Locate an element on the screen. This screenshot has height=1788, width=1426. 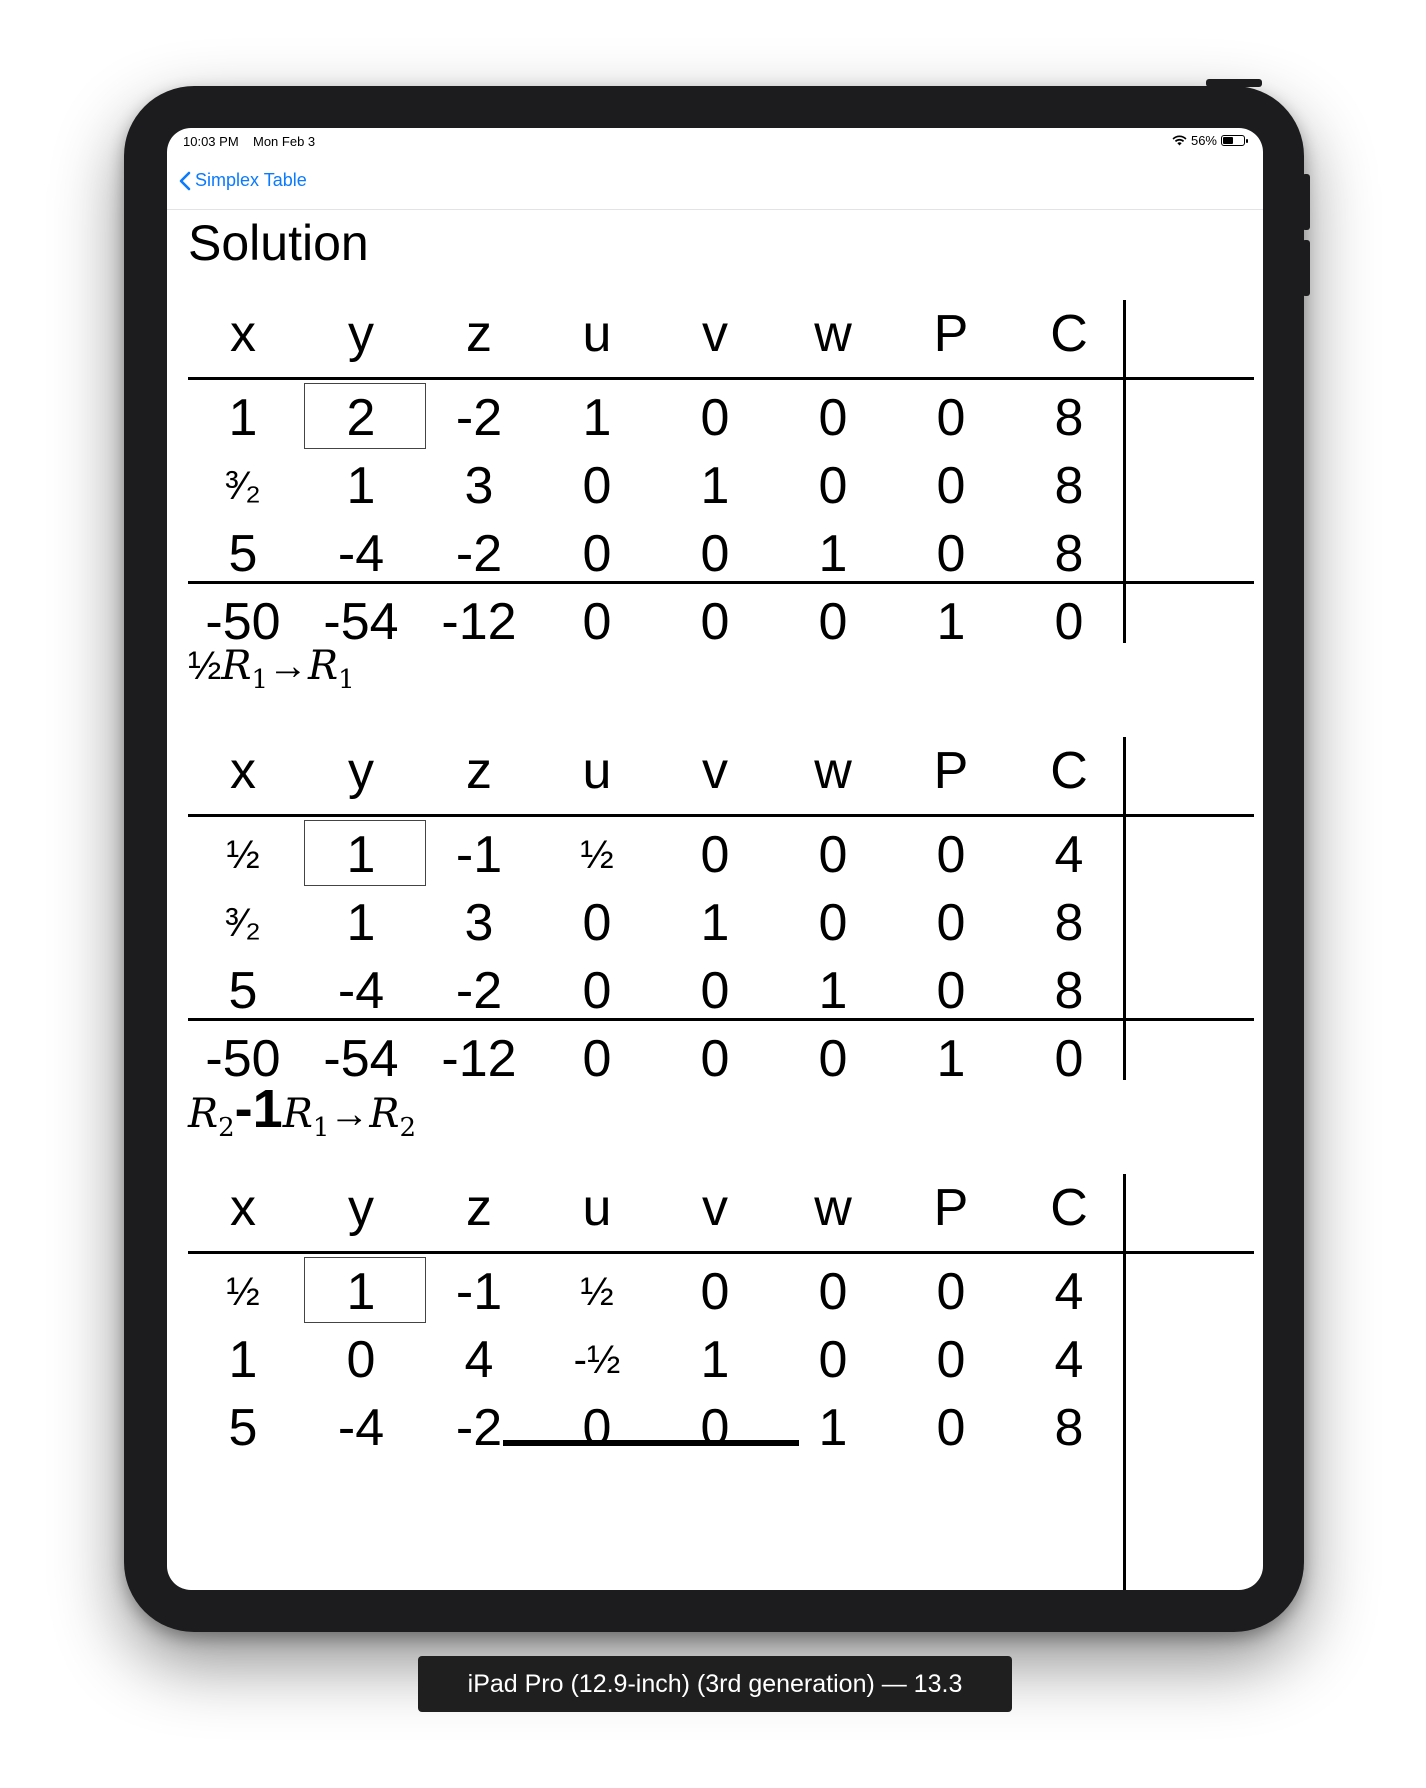
column-header: v is located at coordinates (715, 334).